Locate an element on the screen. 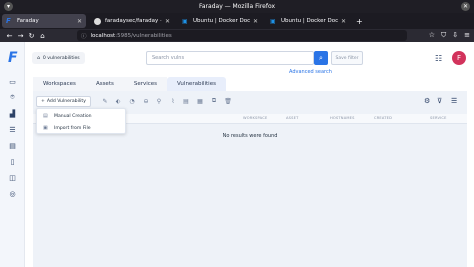 The image size is (474, 267). tab-workspaces: Workspaces is located at coordinates (59, 84).